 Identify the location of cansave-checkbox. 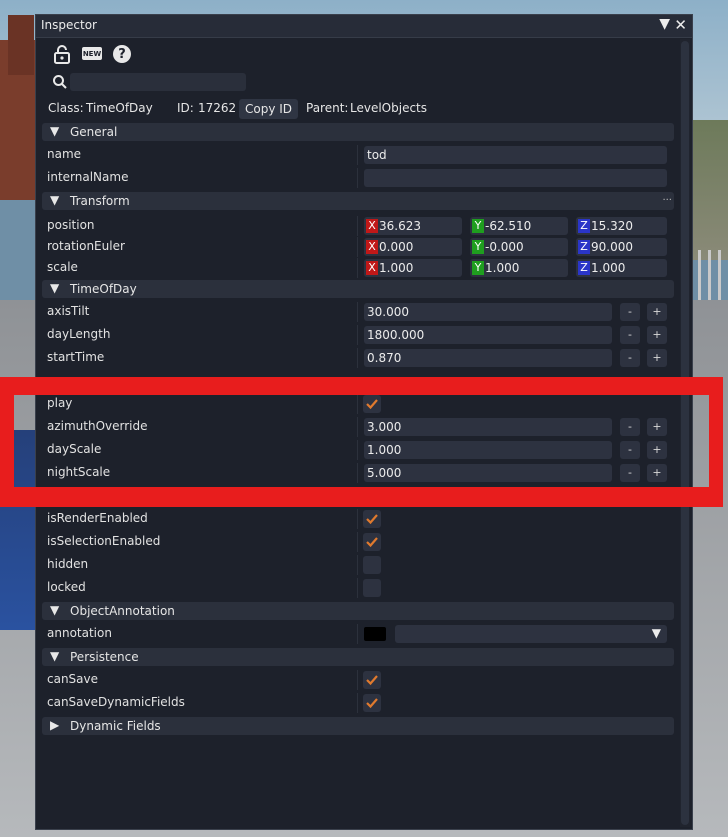
(372, 680).